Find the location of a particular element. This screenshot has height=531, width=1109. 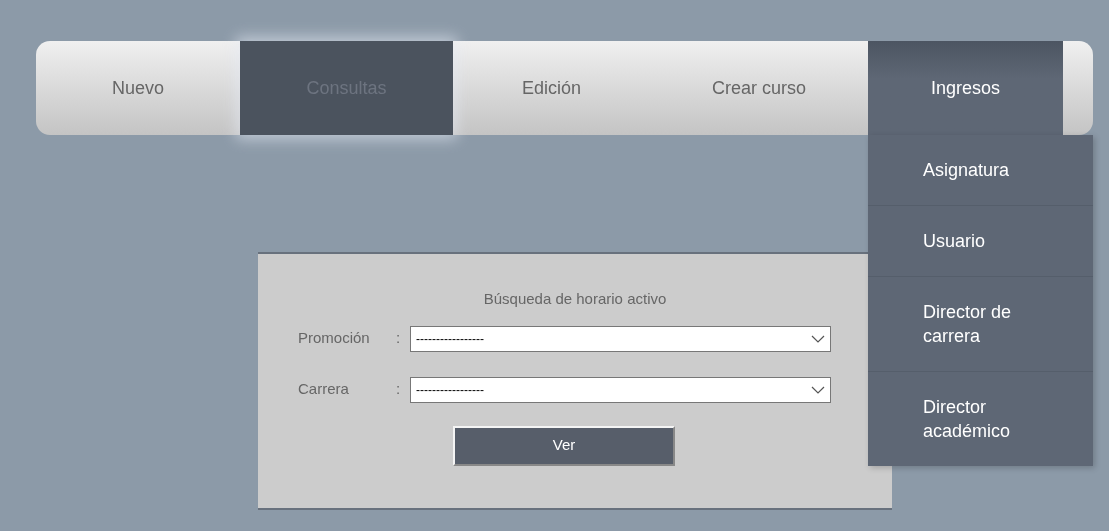

menu-item: Edición is located at coordinates (551, 88).